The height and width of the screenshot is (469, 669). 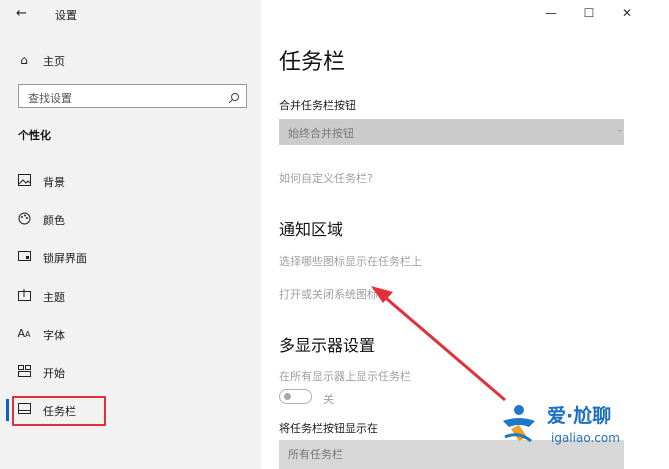 What do you see at coordinates (130, 181) in the screenshot?
I see `sidebar-item-background: 背景` at bounding box center [130, 181].